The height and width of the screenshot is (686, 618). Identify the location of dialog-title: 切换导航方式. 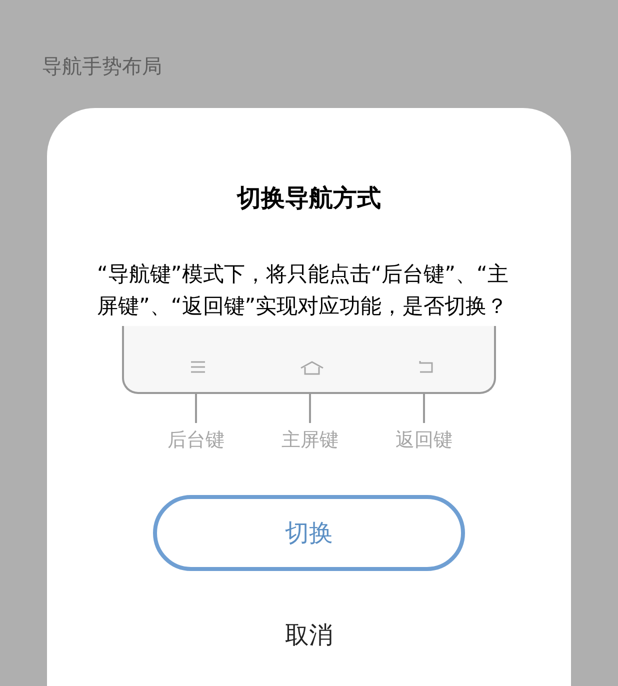
(309, 198).